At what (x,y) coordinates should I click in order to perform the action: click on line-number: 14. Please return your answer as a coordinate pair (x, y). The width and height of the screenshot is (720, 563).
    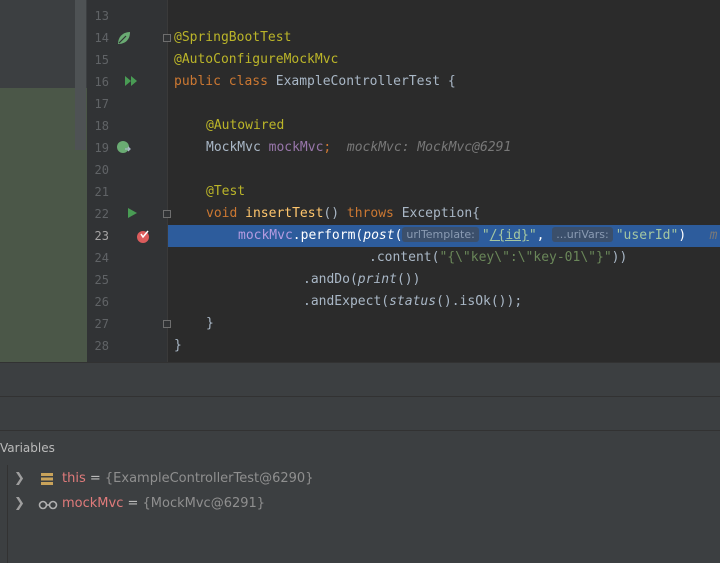
    Looking at the image, I should click on (101, 38).